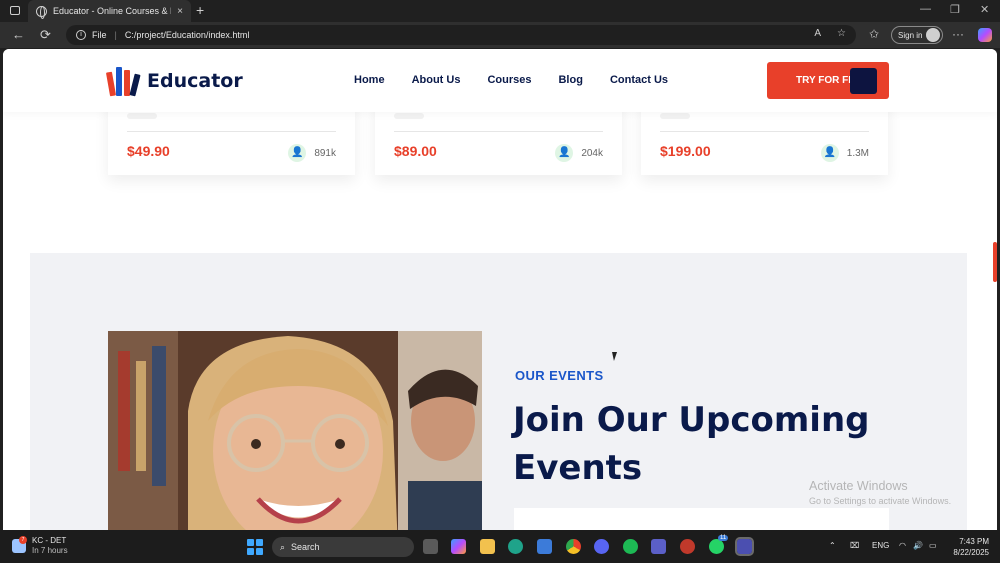 The width and height of the screenshot is (1000, 563). I want to click on restore-button: ❐, so click(955, 9).